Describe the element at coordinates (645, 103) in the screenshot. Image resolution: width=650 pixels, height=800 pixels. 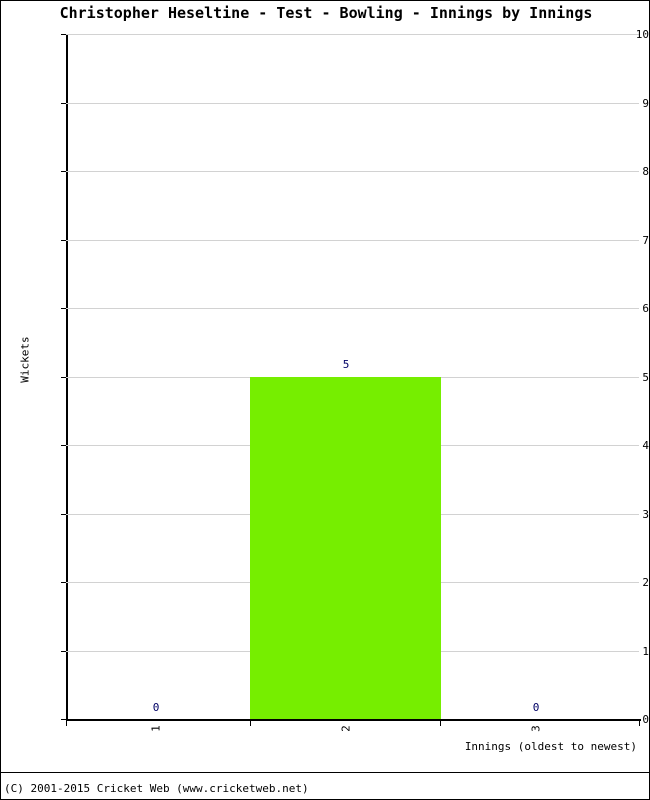
I see `y-tick-label-9: 9` at that location.